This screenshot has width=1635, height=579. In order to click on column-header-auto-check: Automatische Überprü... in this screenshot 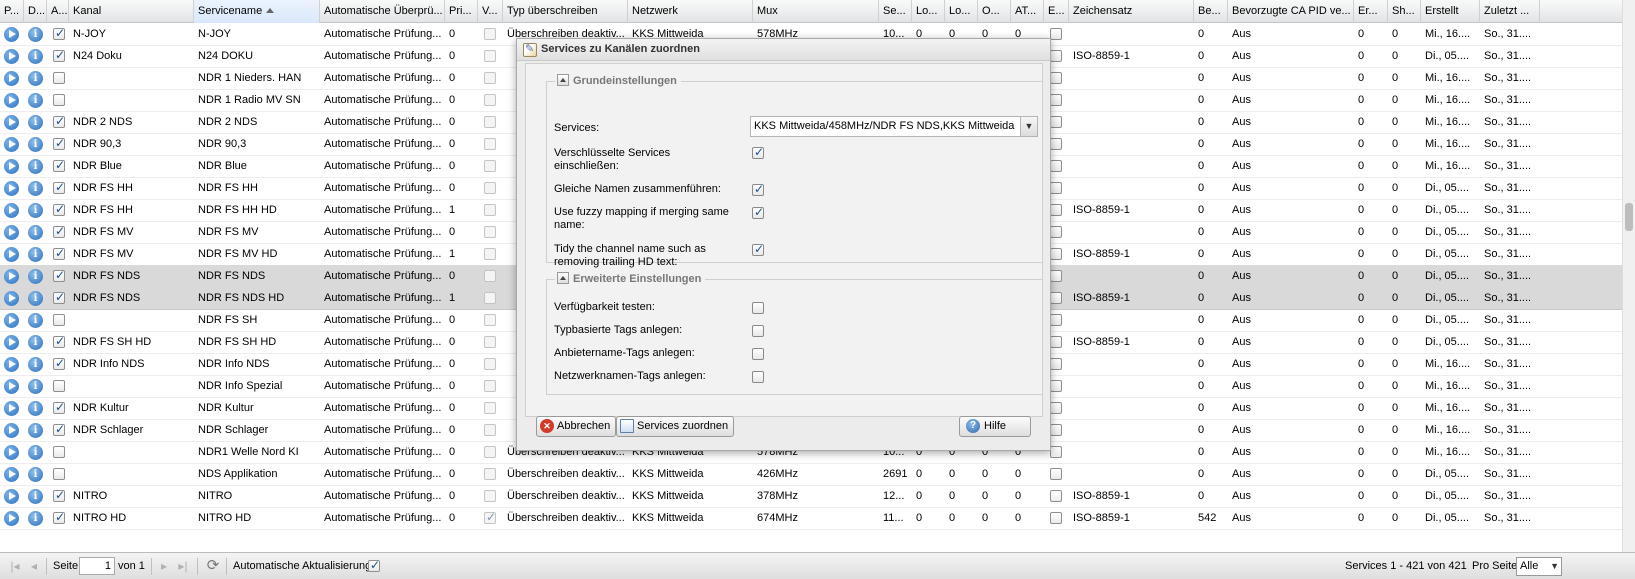, I will do `click(382, 11)`.